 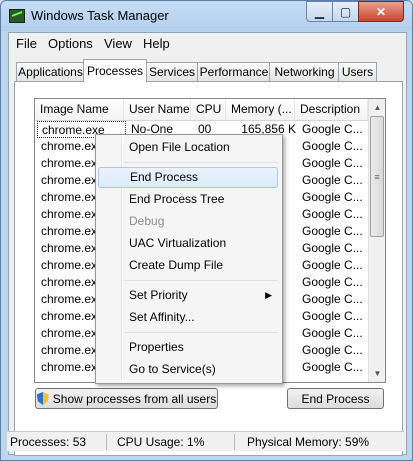 I want to click on status-processes: Processes: 53, so click(x=48, y=442).